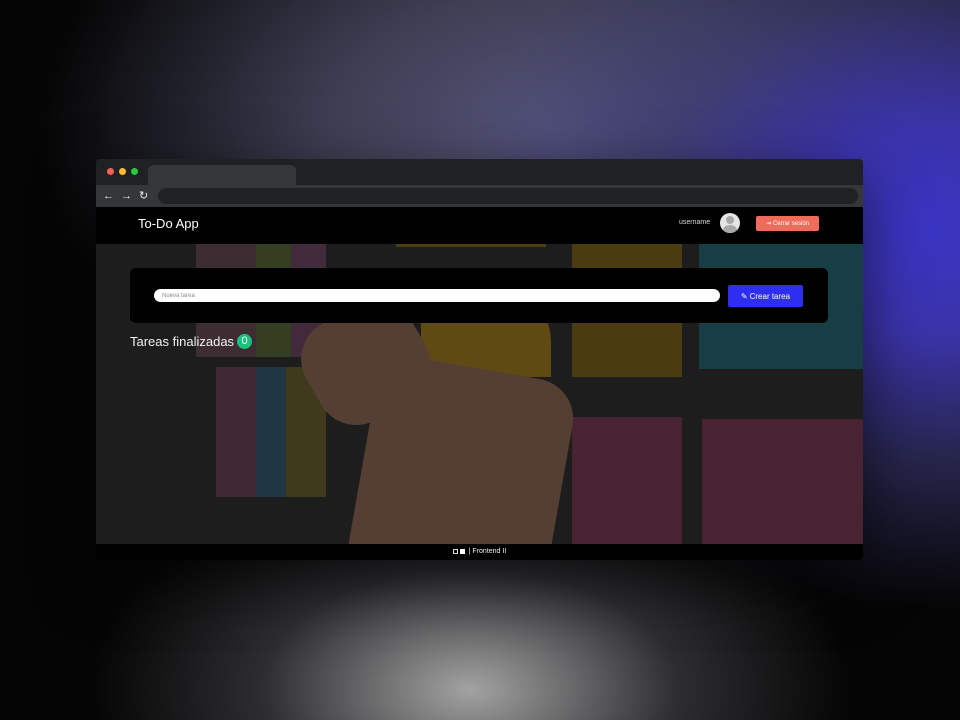 Image resolution: width=960 pixels, height=720 pixels. What do you see at coordinates (134, 171) in the screenshot?
I see `window-maximize-dot` at bounding box center [134, 171].